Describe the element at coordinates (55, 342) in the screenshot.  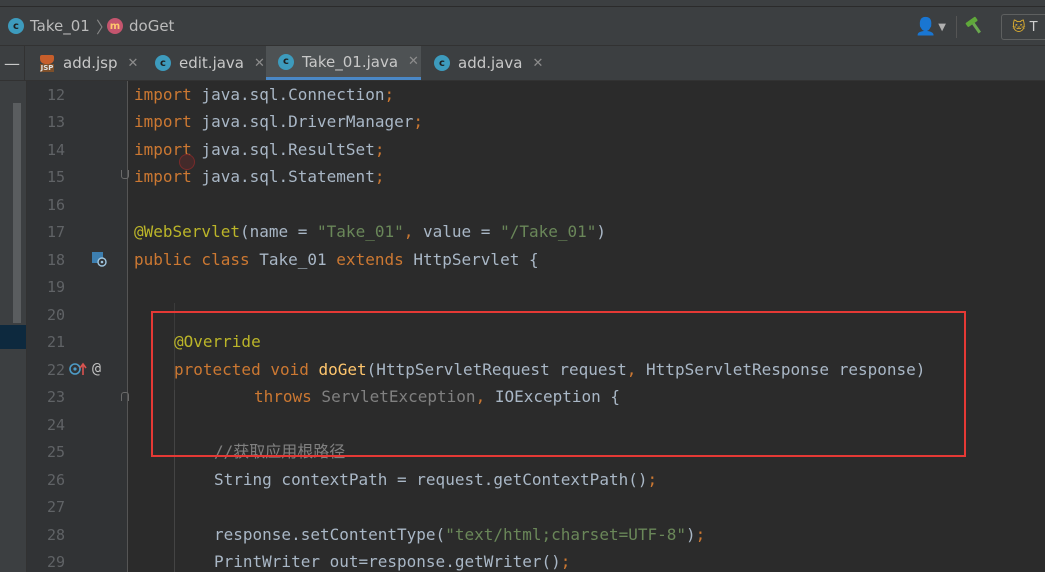
I see `line-number: 21` at that location.